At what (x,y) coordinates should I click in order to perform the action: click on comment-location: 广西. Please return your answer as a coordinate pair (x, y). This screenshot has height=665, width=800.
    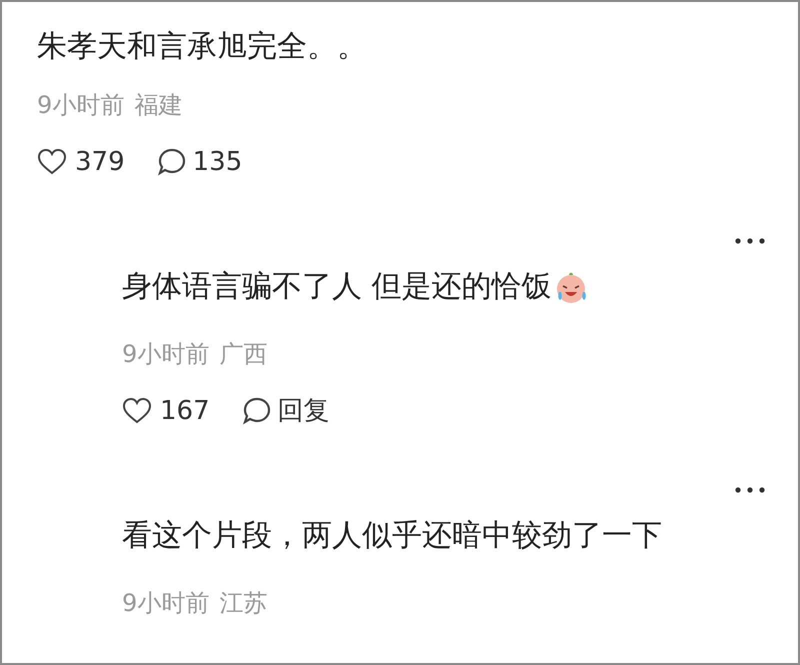
    Looking at the image, I should click on (243, 354).